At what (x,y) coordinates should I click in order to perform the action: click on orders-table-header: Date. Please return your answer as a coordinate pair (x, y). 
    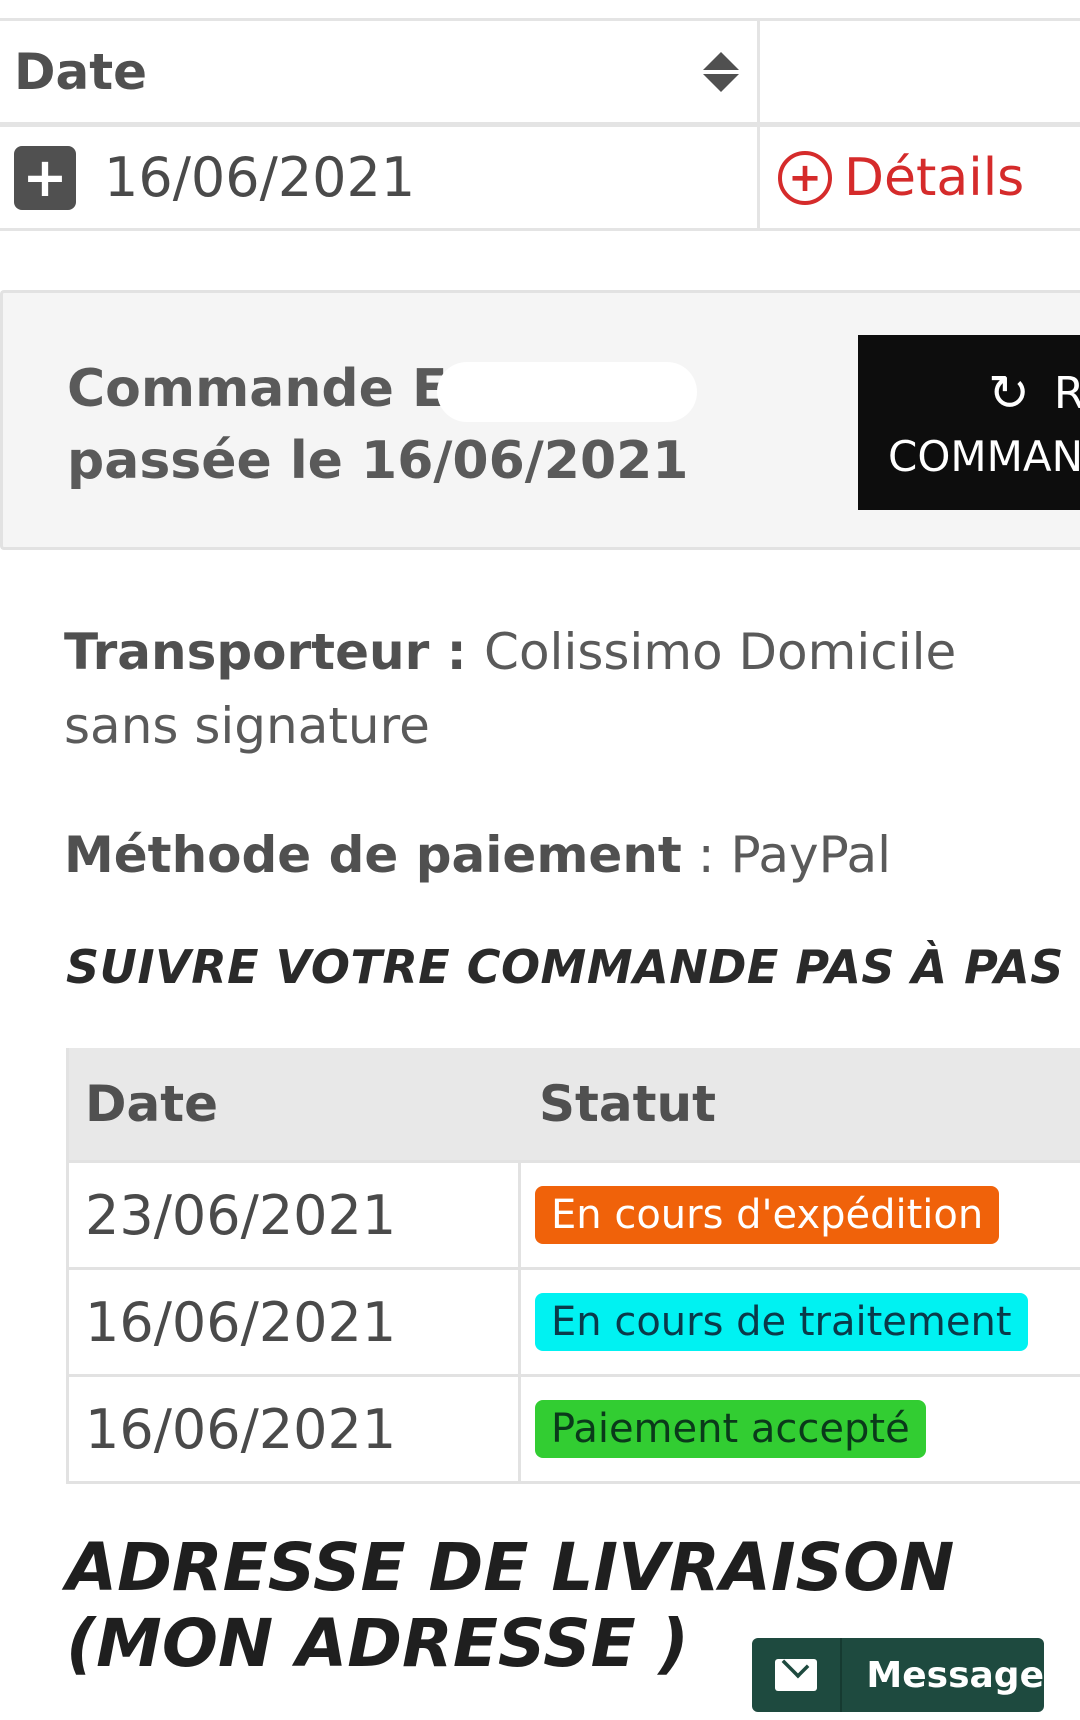
    Looking at the image, I should click on (540, 74).